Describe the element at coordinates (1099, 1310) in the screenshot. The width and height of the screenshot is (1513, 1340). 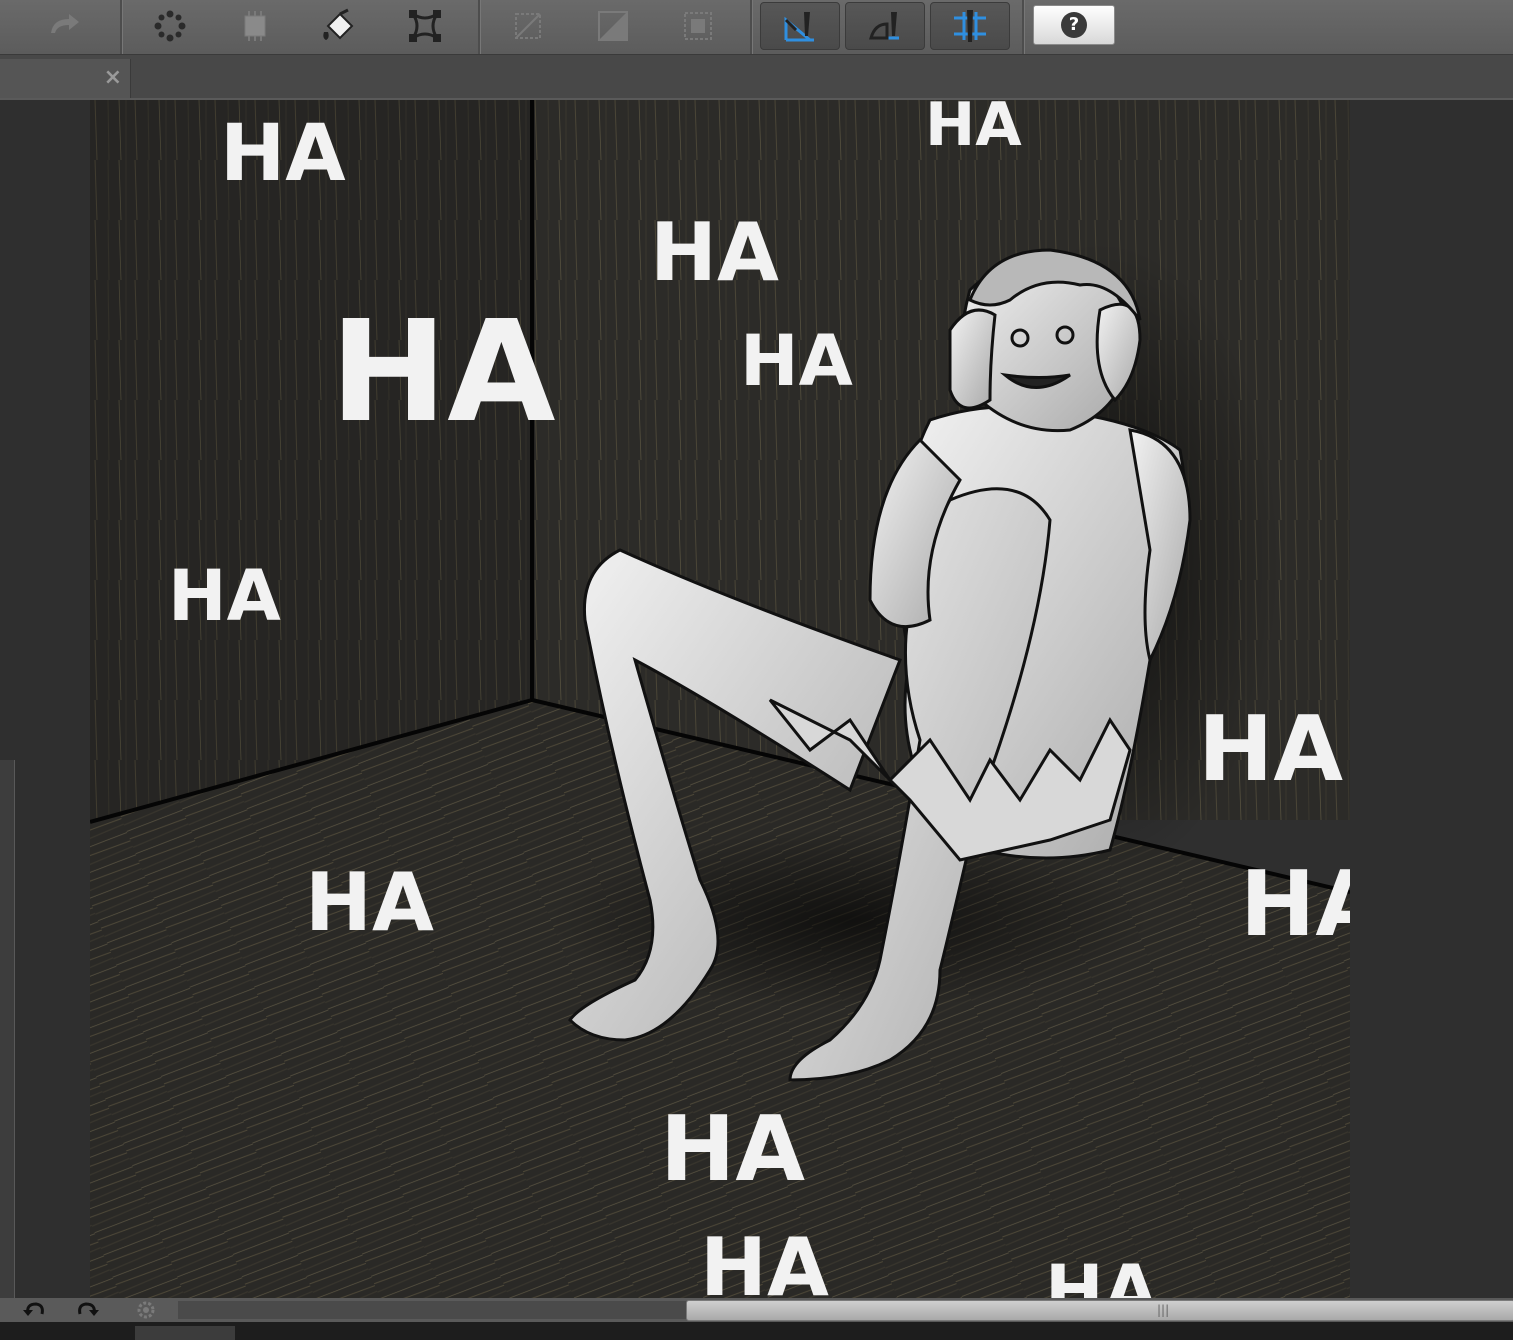
I see `horizontal-scrollbar-thumb: |||` at that location.